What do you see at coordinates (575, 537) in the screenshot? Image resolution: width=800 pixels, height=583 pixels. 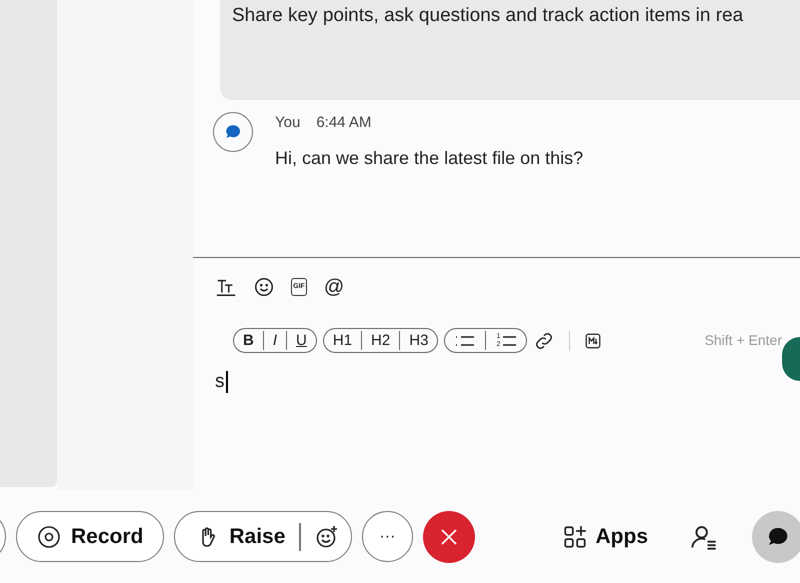 I see `apps-icon` at bounding box center [575, 537].